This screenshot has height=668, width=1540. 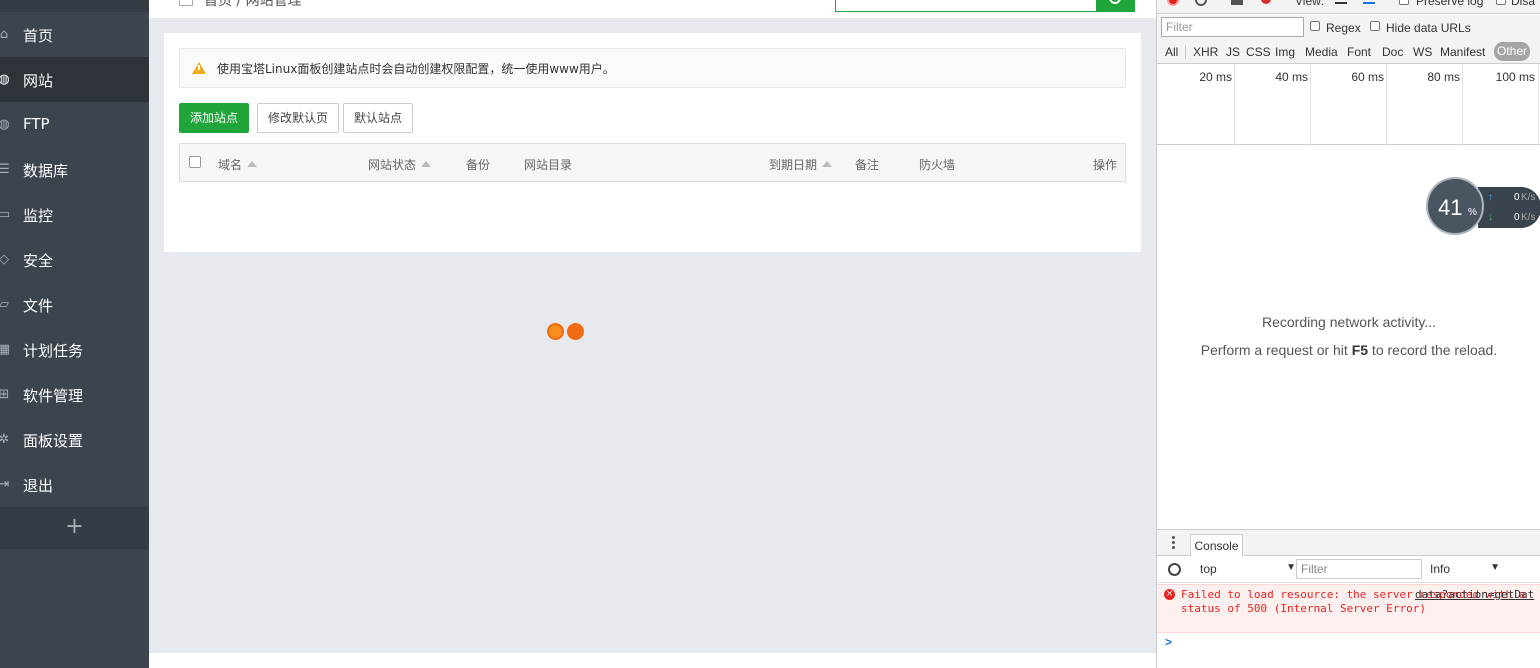 What do you see at coordinates (1450, 207) in the screenshot?
I see `gauge-value: 41` at bounding box center [1450, 207].